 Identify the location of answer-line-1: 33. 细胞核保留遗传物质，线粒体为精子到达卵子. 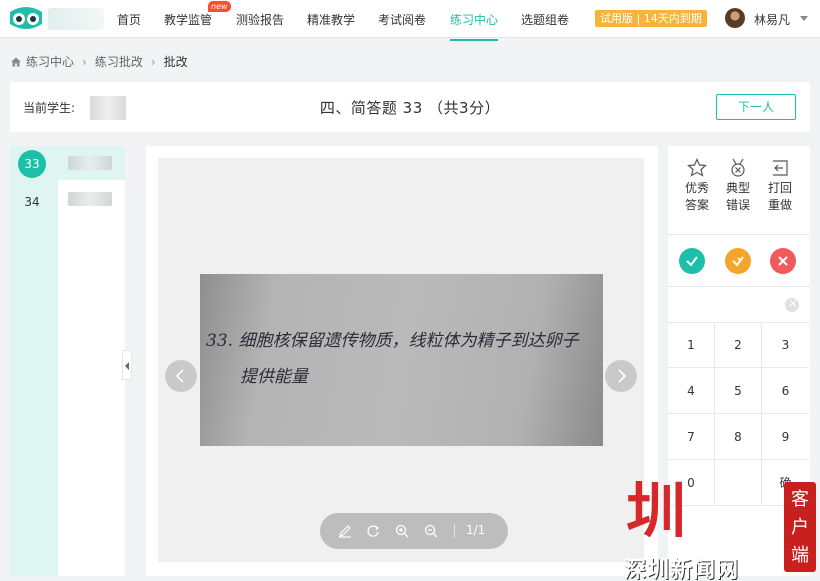
(392, 341).